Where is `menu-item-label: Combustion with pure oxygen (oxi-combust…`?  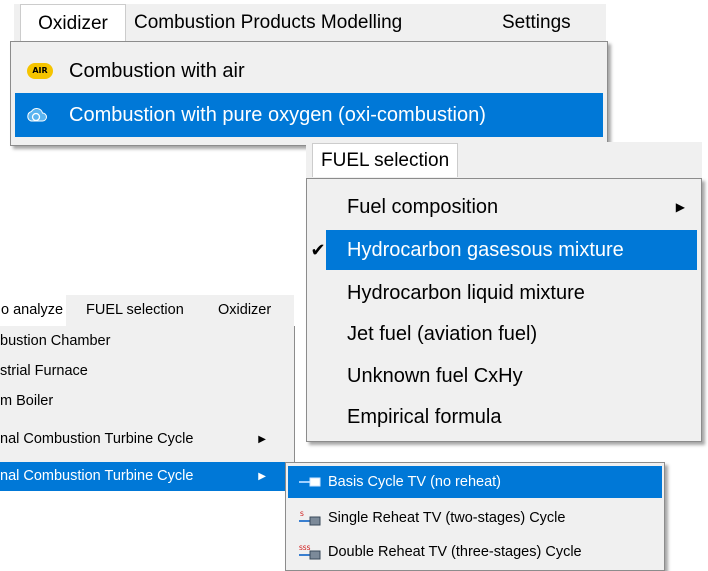 menu-item-label: Combustion with pure oxygen (oxi-combust… is located at coordinates (277, 115).